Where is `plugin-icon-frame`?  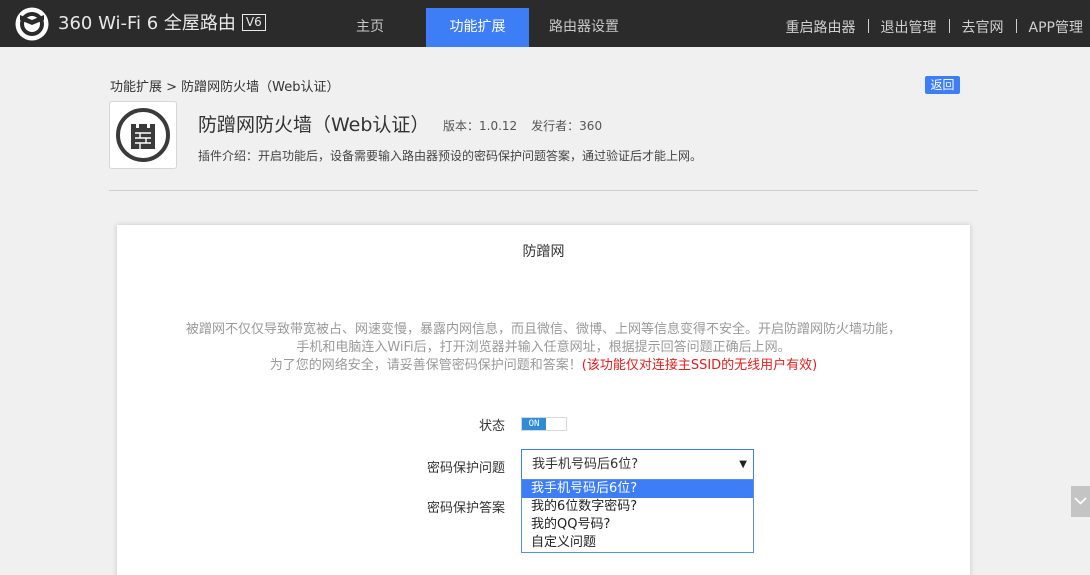 plugin-icon-frame is located at coordinates (143, 135).